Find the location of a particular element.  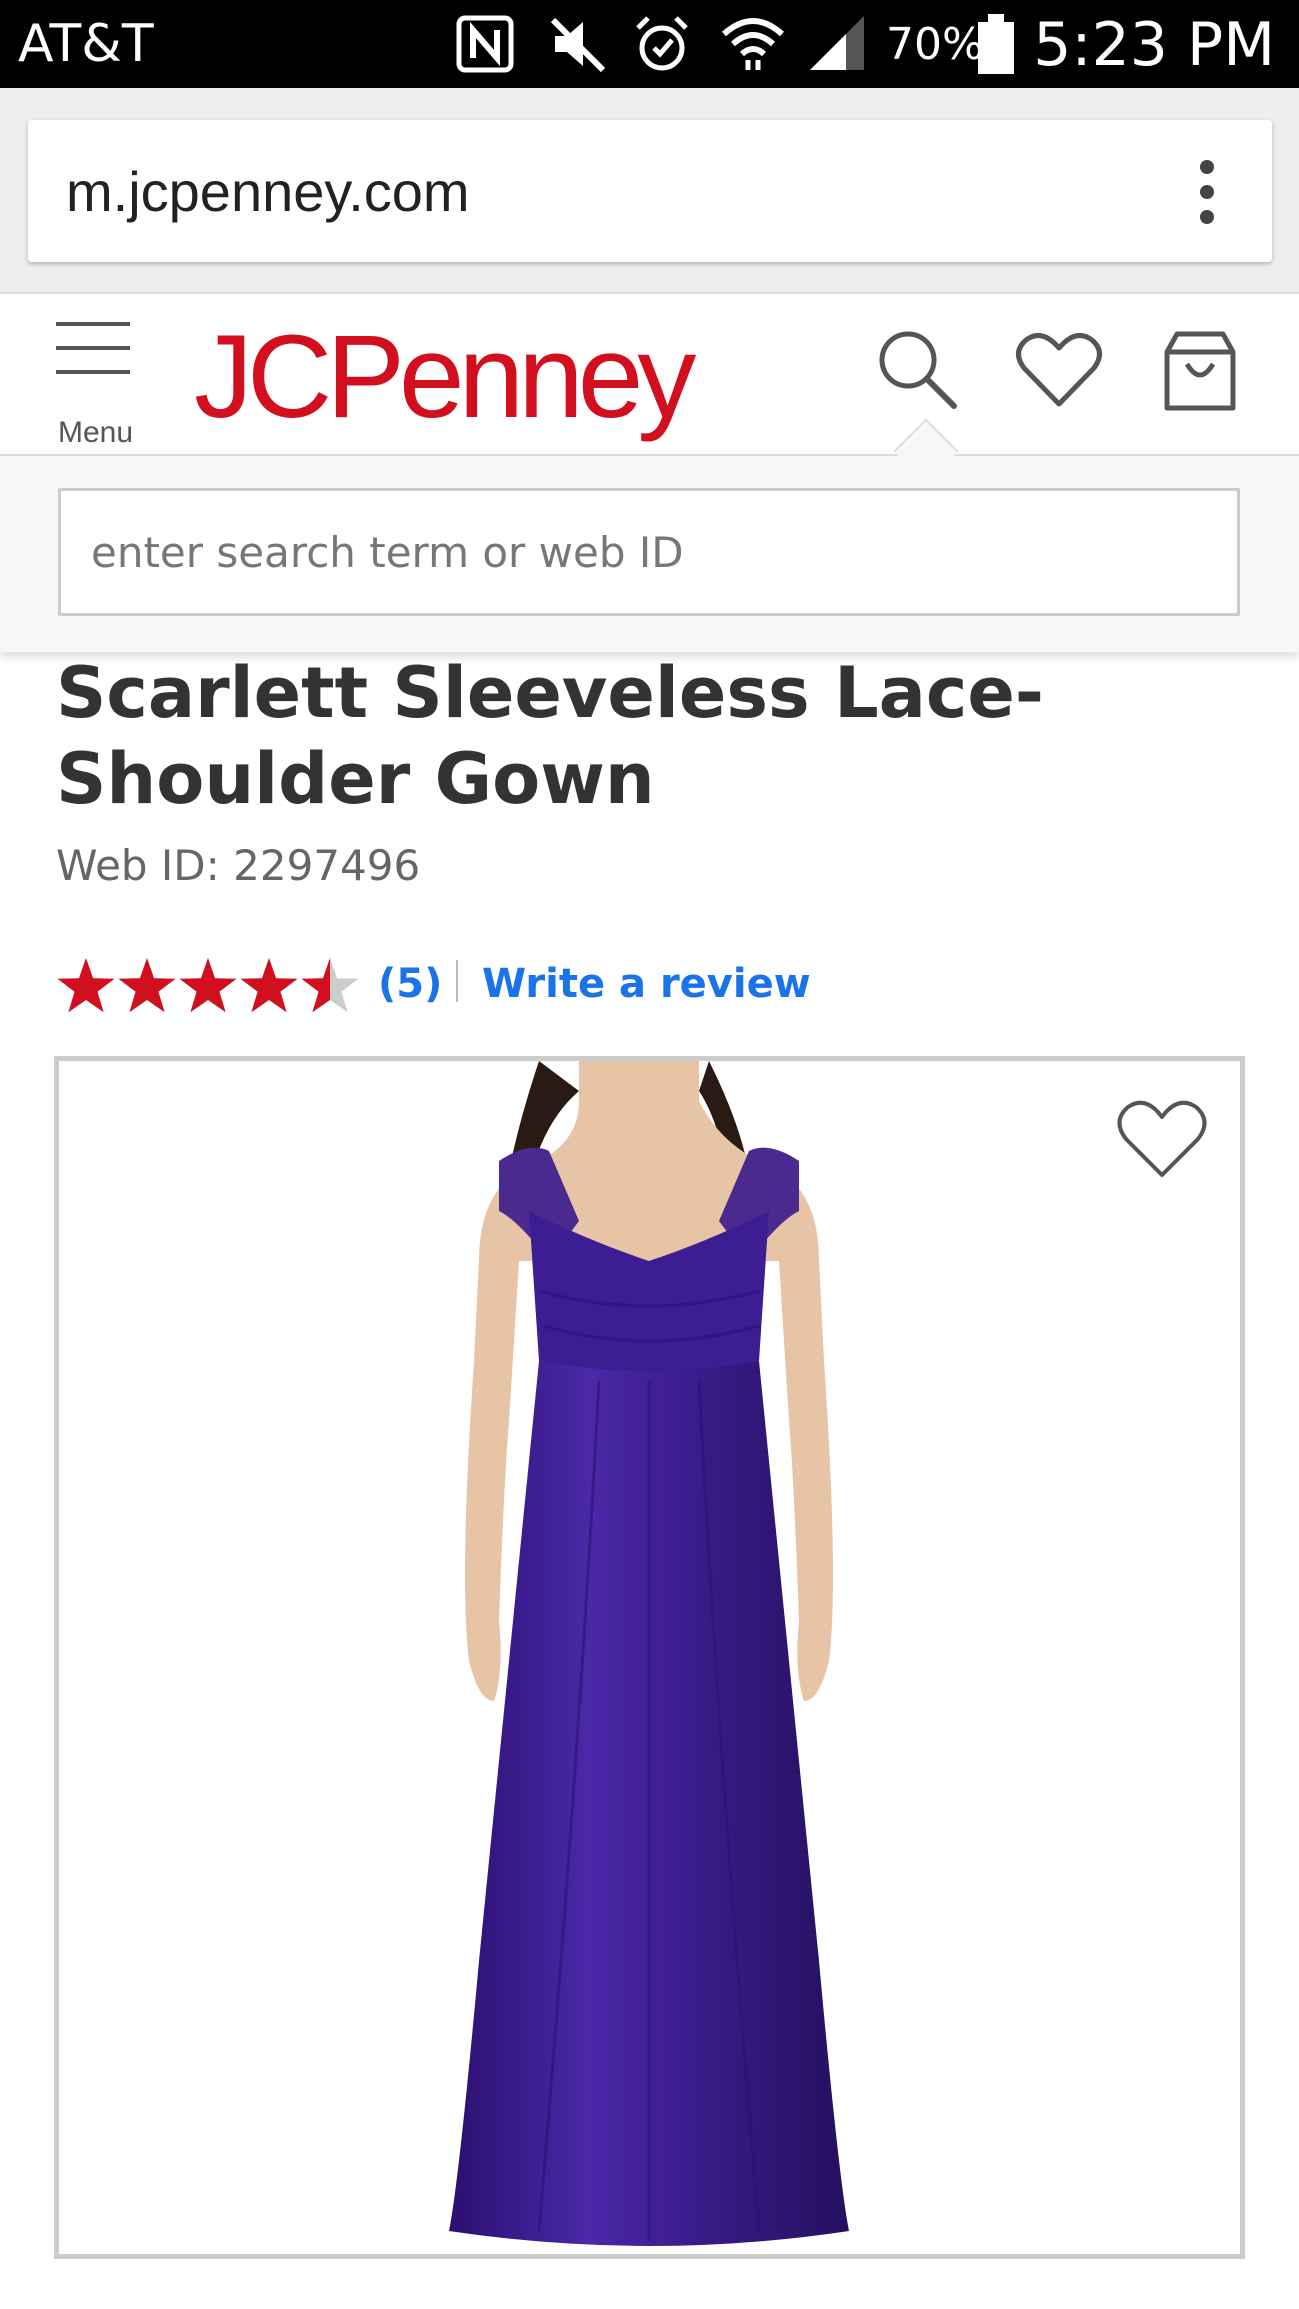

address-bar: m.jcpenney.com is located at coordinates (650, 191).